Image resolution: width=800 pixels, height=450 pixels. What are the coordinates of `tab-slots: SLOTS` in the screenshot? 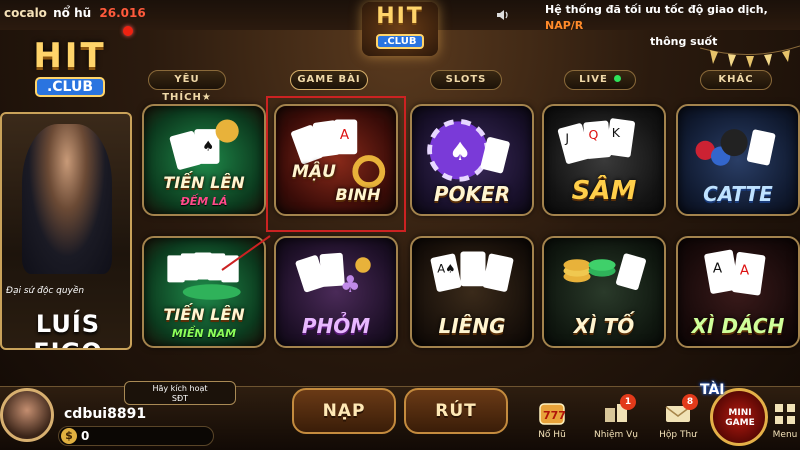 It's located at (466, 80).